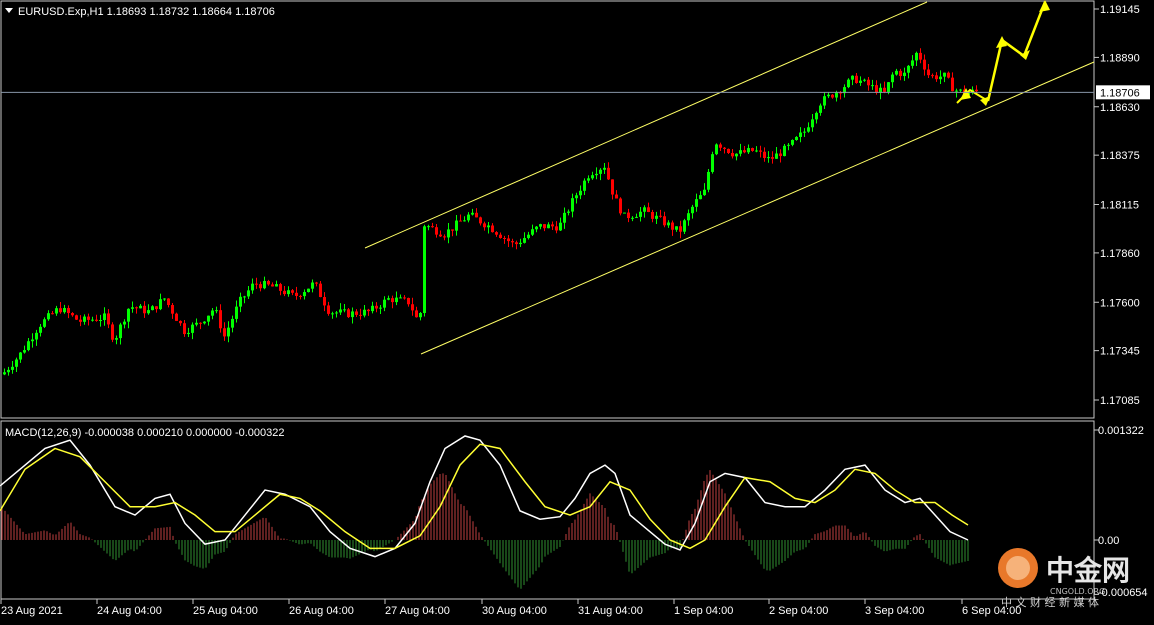  Describe the element at coordinates (1119, 206) in the screenshot. I see `price-tick-label: 1.18115` at that location.